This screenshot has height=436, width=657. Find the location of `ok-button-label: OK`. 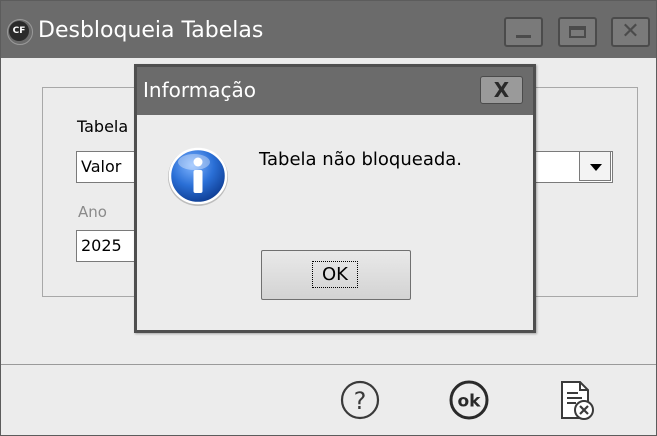

ok-button-label: OK is located at coordinates (335, 274).